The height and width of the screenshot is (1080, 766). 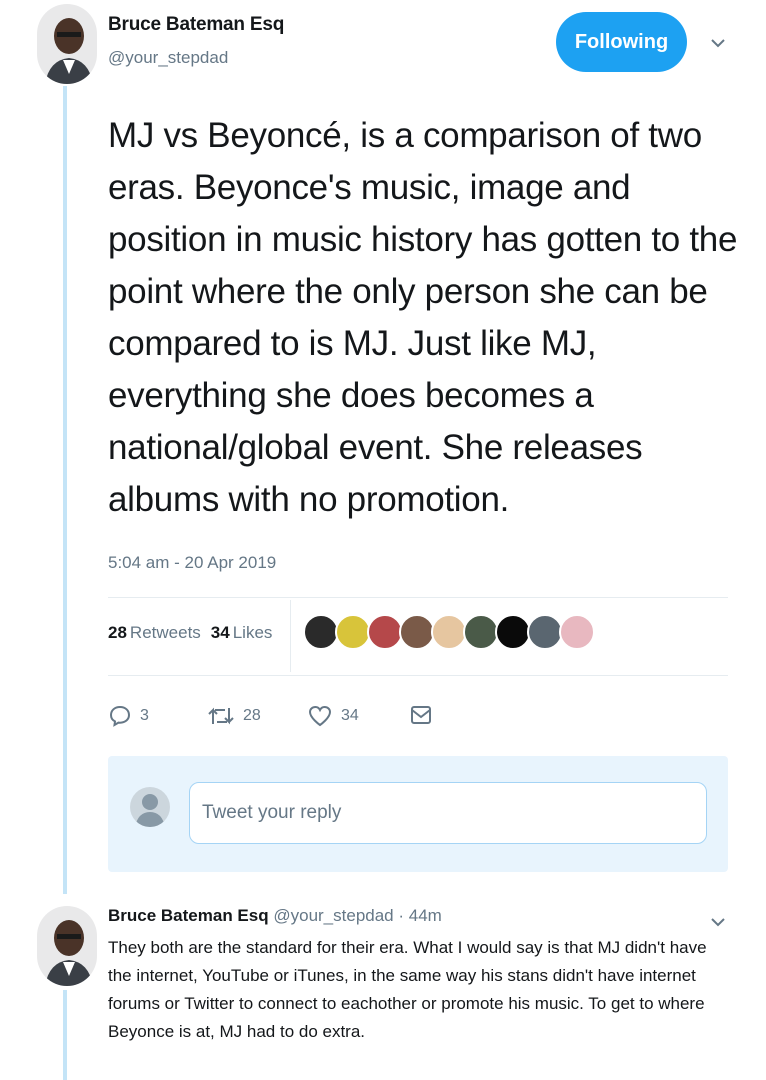 I want to click on retweet-count: 28, so click(x=252, y=715).